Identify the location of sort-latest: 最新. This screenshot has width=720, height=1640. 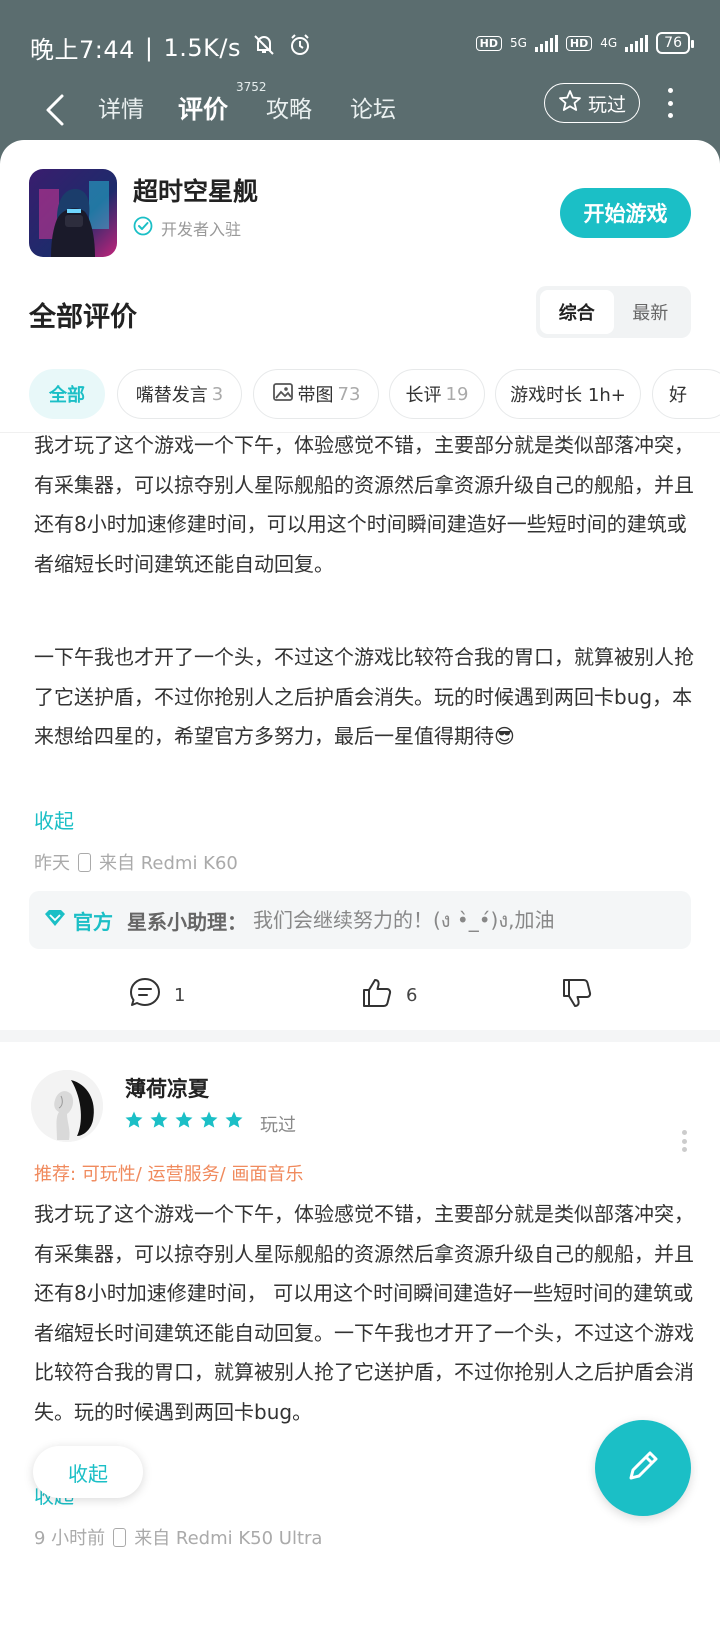
(651, 312).